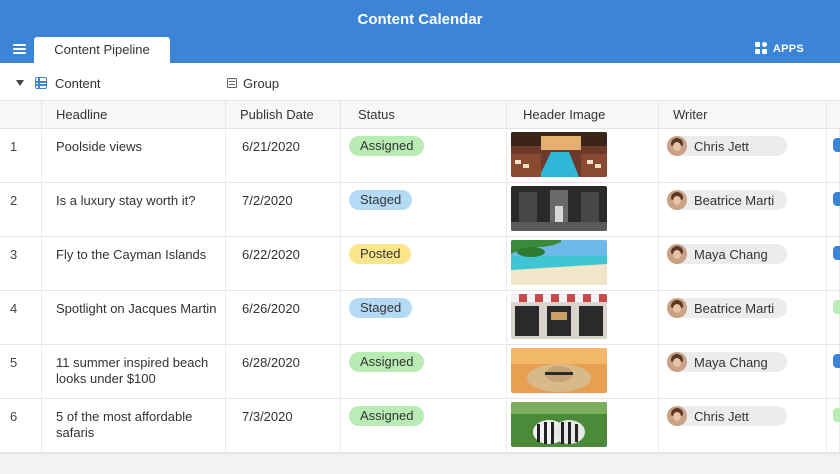 The width and height of the screenshot is (840, 474). What do you see at coordinates (420, 31) in the screenshot?
I see `top-bar: Content Calendar Content Pipeline APPS` at bounding box center [420, 31].